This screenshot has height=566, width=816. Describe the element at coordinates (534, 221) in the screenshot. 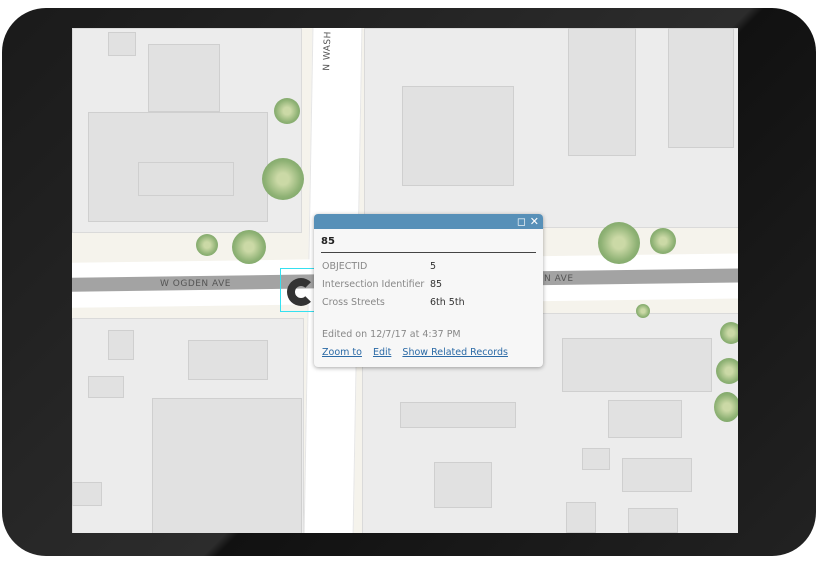

I see `close-icon: ✕` at that location.